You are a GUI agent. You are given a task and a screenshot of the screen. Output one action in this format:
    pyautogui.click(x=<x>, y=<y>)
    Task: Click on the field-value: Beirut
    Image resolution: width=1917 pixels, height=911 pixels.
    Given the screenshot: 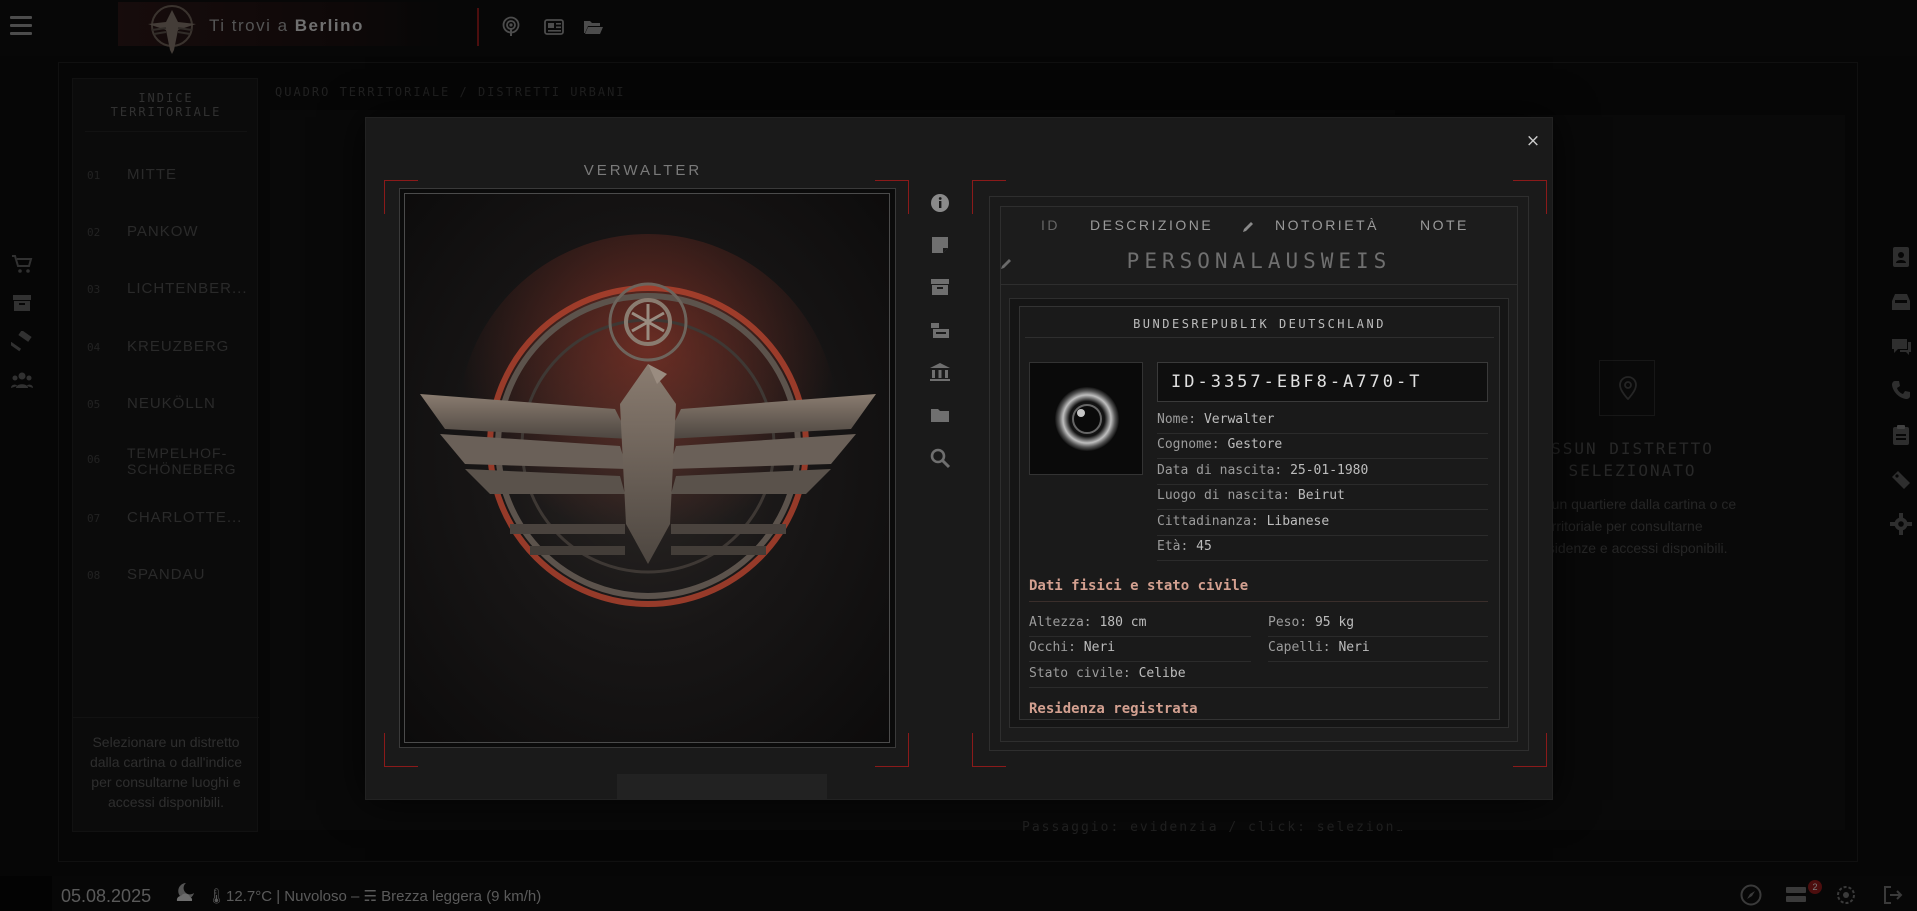 What is the action you would take?
    pyautogui.click(x=1321, y=495)
    